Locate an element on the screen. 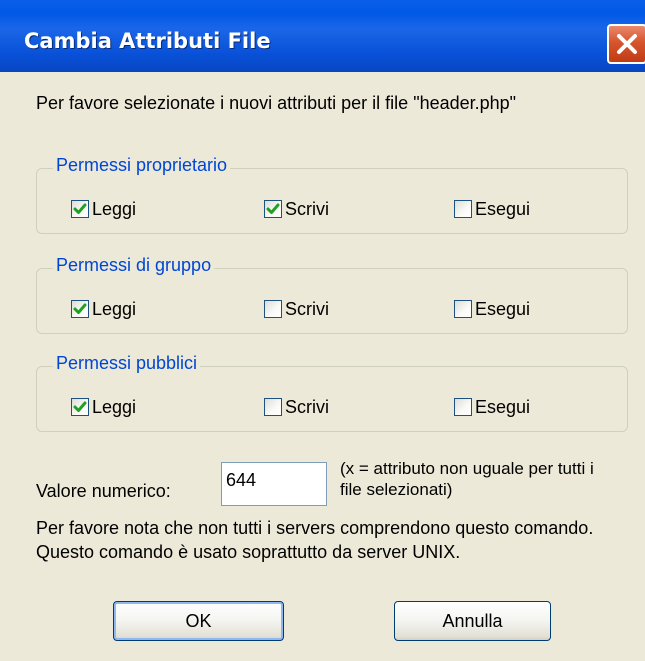 The height and width of the screenshot is (661, 645). public-execute-checkbox: Esegui is located at coordinates (492, 407).